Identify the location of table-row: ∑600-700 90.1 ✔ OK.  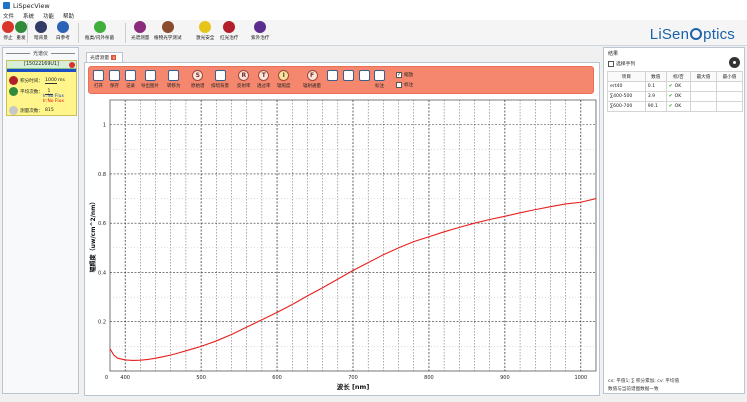
(675, 106).